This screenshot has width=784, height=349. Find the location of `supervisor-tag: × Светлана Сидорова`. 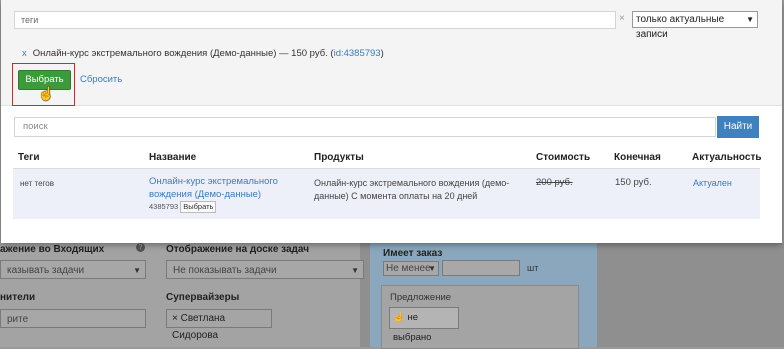

supervisor-tag: × Светлана Сидорова is located at coordinates (219, 325).